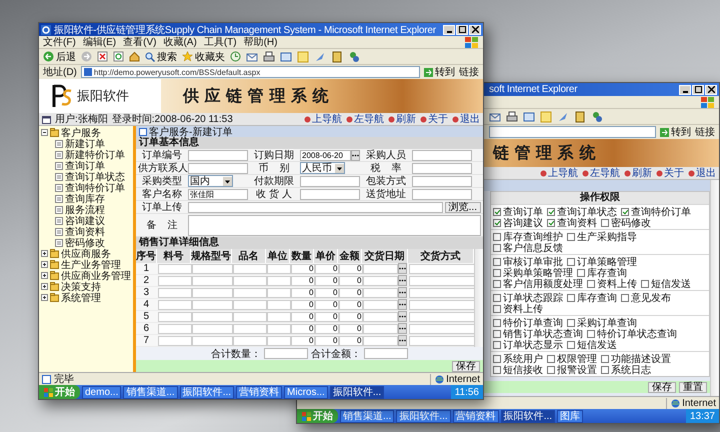  I want to click on form-button: 重置, so click(693, 387).